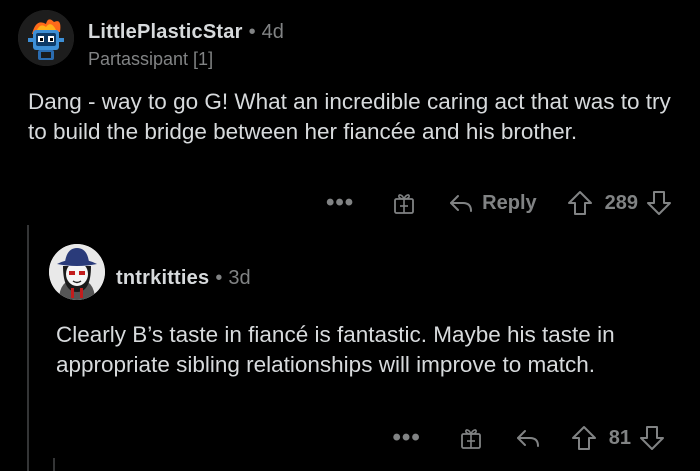 The width and height of the screenshot is (700, 471). I want to click on vote-controls: 81, so click(618, 438).